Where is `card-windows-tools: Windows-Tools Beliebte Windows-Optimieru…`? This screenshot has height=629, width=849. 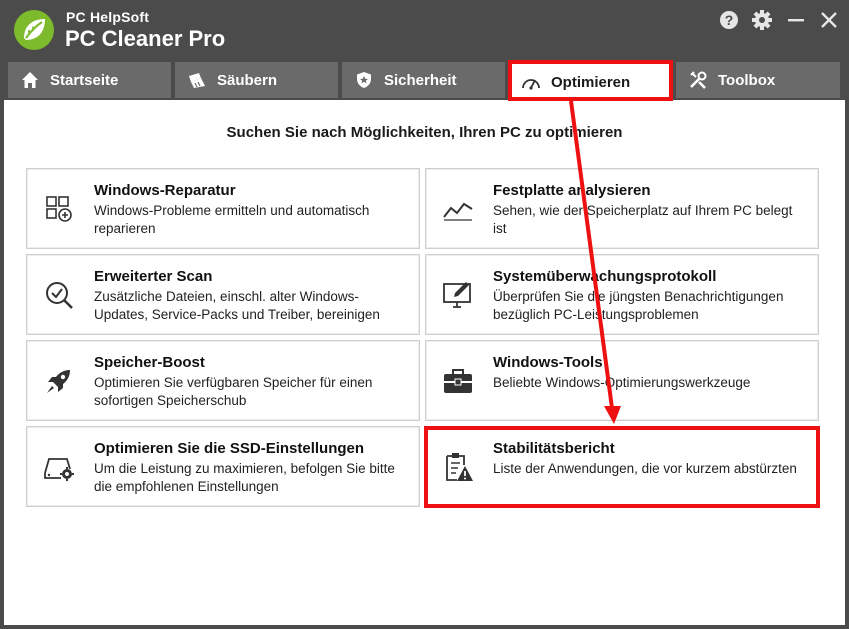
card-windows-tools: Windows-Tools Beliebte Windows-Optimieru… is located at coordinates (622, 380).